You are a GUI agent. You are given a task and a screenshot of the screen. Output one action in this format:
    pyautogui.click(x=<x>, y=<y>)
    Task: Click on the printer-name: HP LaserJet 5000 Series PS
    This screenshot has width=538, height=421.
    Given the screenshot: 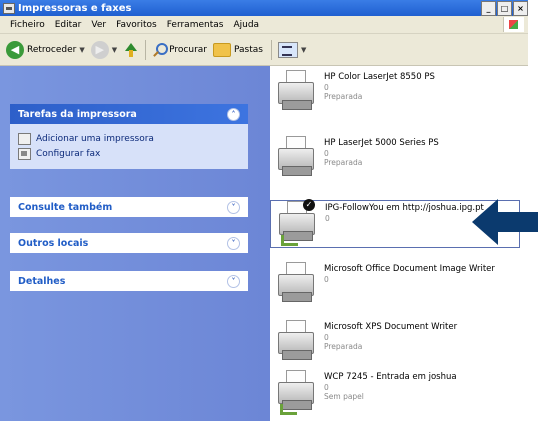 What is the action you would take?
    pyautogui.click(x=381, y=143)
    